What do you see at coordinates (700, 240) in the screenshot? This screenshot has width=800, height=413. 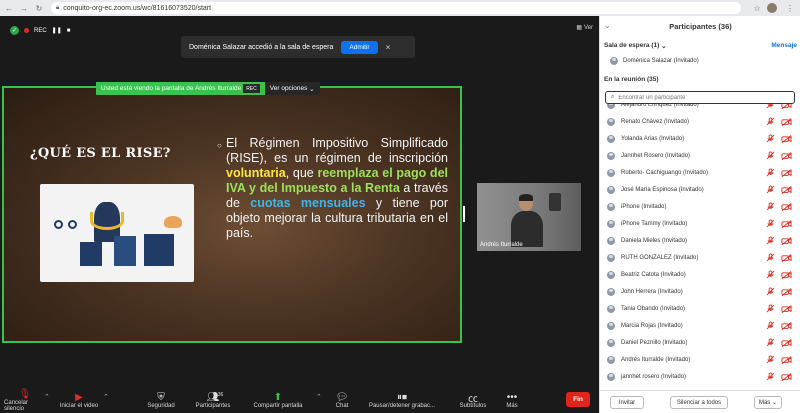 I see `participant-row: Daniela Mieles (Invitado)` at bounding box center [700, 240].